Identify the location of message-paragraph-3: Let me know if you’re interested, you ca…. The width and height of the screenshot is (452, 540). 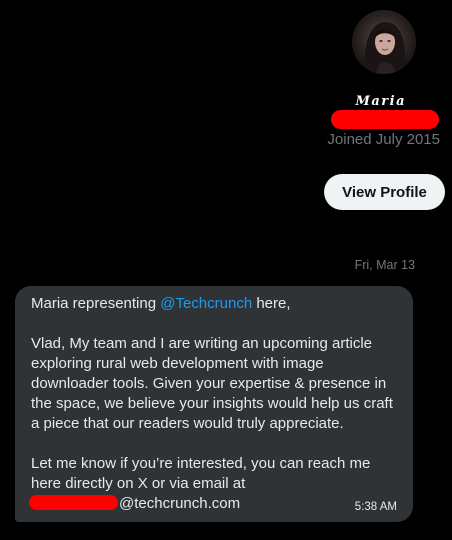
(215, 484).